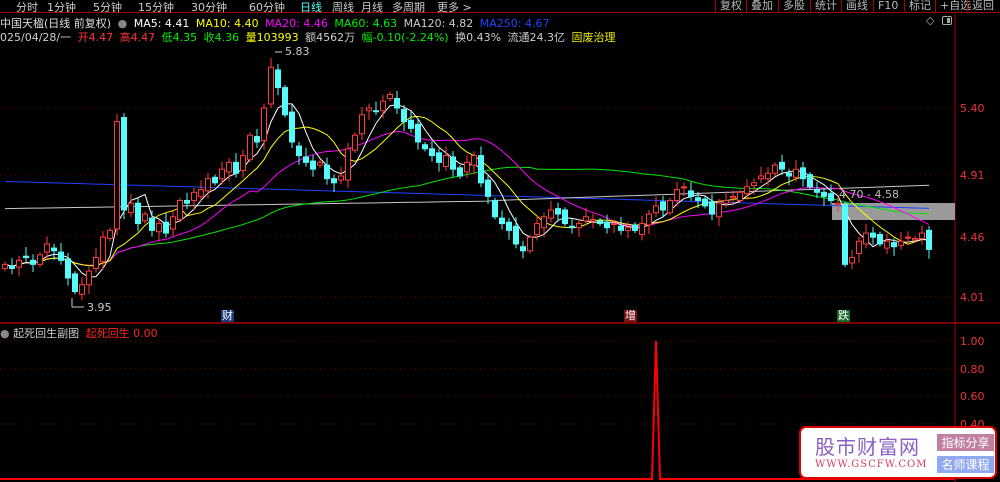 This screenshot has width=1000, height=482. What do you see at coordinates (630, 315) in the screenshot?
I see `marker-zeng: 增` at bounding box center [630, 315].